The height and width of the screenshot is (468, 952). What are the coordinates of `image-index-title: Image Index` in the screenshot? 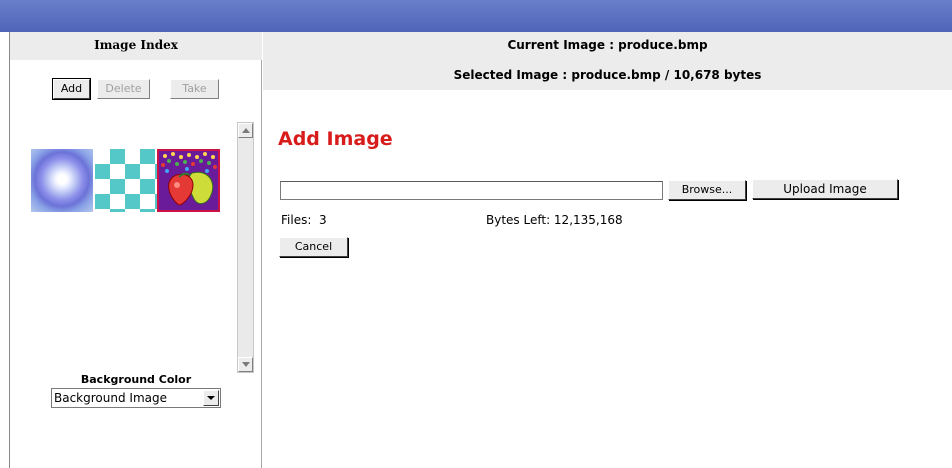 It's located at (136, 46).